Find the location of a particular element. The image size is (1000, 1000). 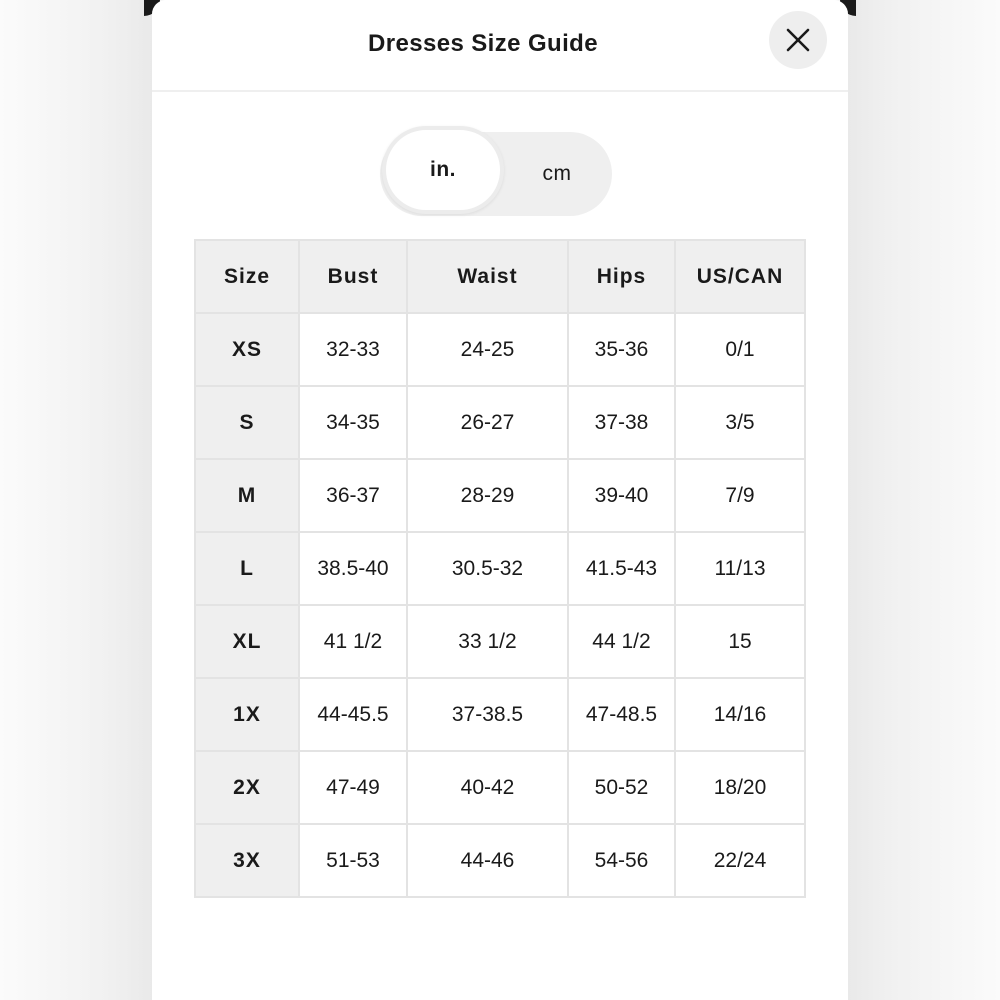

column-header-bust: Bust is located at coordinates (353, 276).